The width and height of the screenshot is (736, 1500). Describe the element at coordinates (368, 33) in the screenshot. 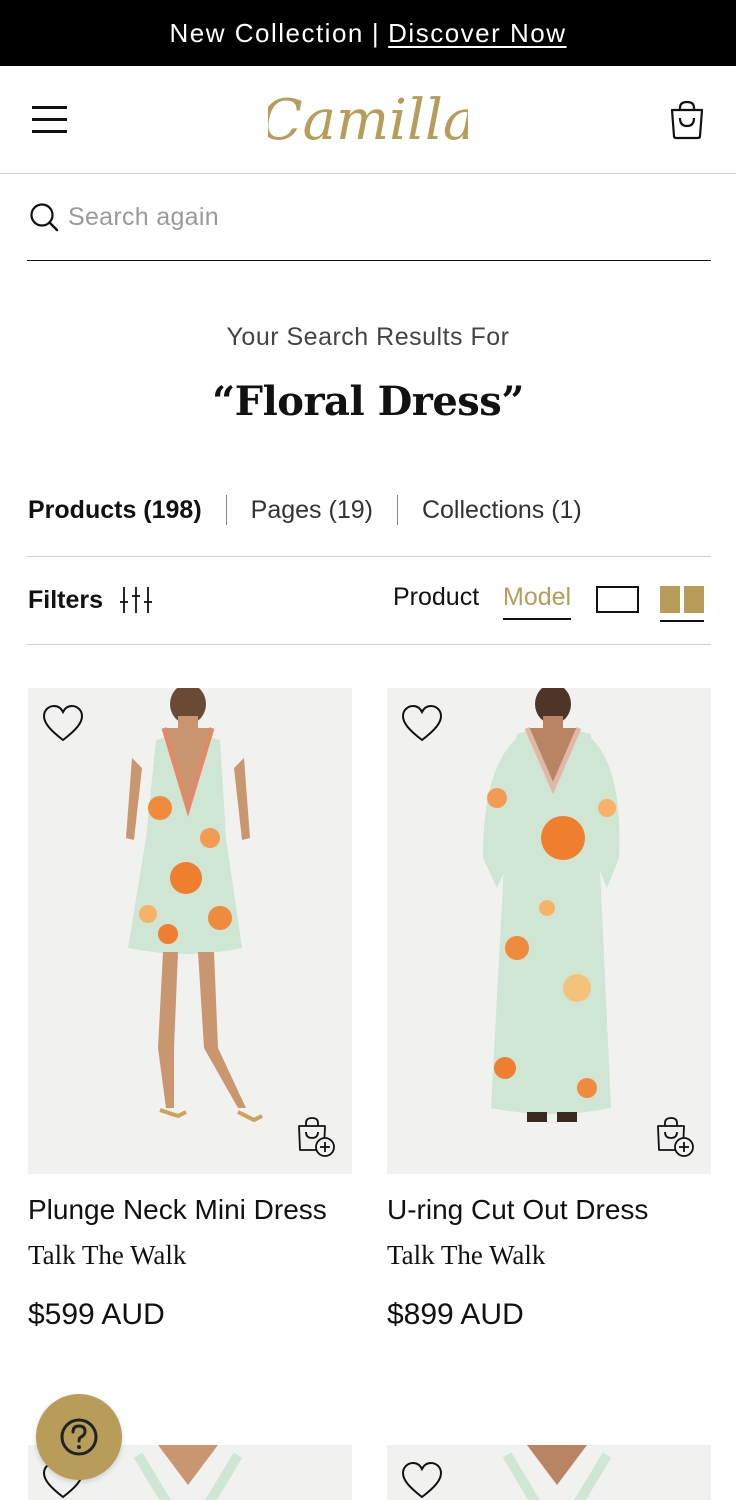

I see `announcement-bar: New Collection | Discover Now` at that location.